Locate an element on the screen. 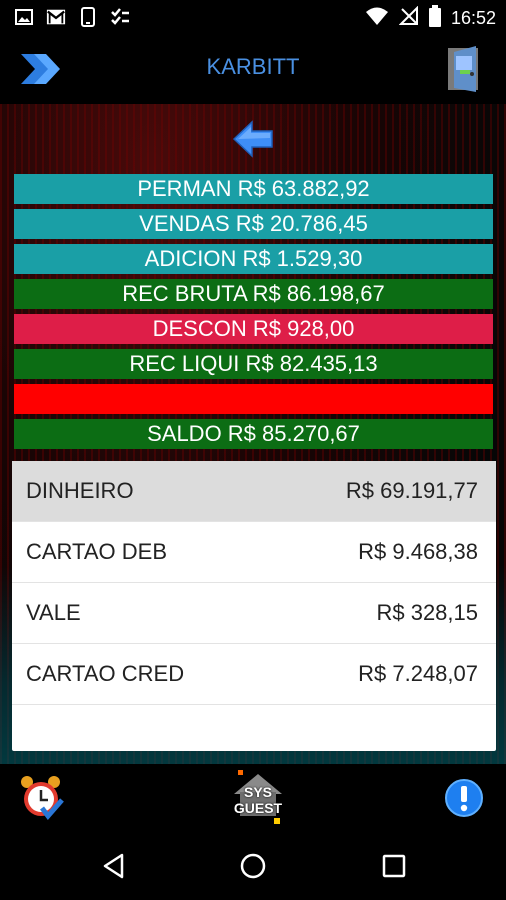 The image size is (506, 900). payment-name: CARTAO DEB is located at coordinates (96, 551).